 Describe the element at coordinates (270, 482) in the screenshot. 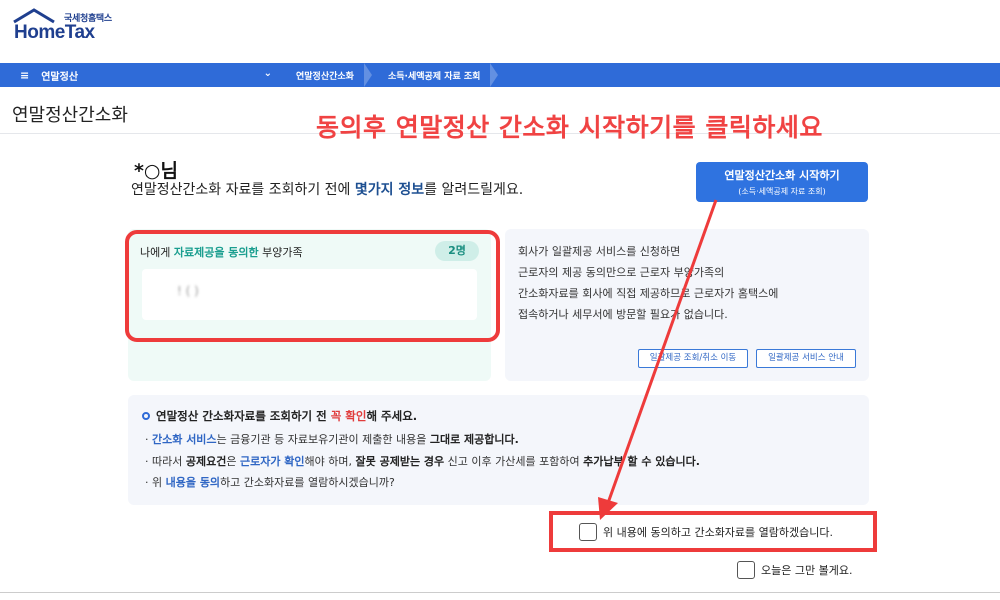

I see `notice-line: · 위 내용을 동의하고 간소화자료를 열람하시겠습니까?` at that location.